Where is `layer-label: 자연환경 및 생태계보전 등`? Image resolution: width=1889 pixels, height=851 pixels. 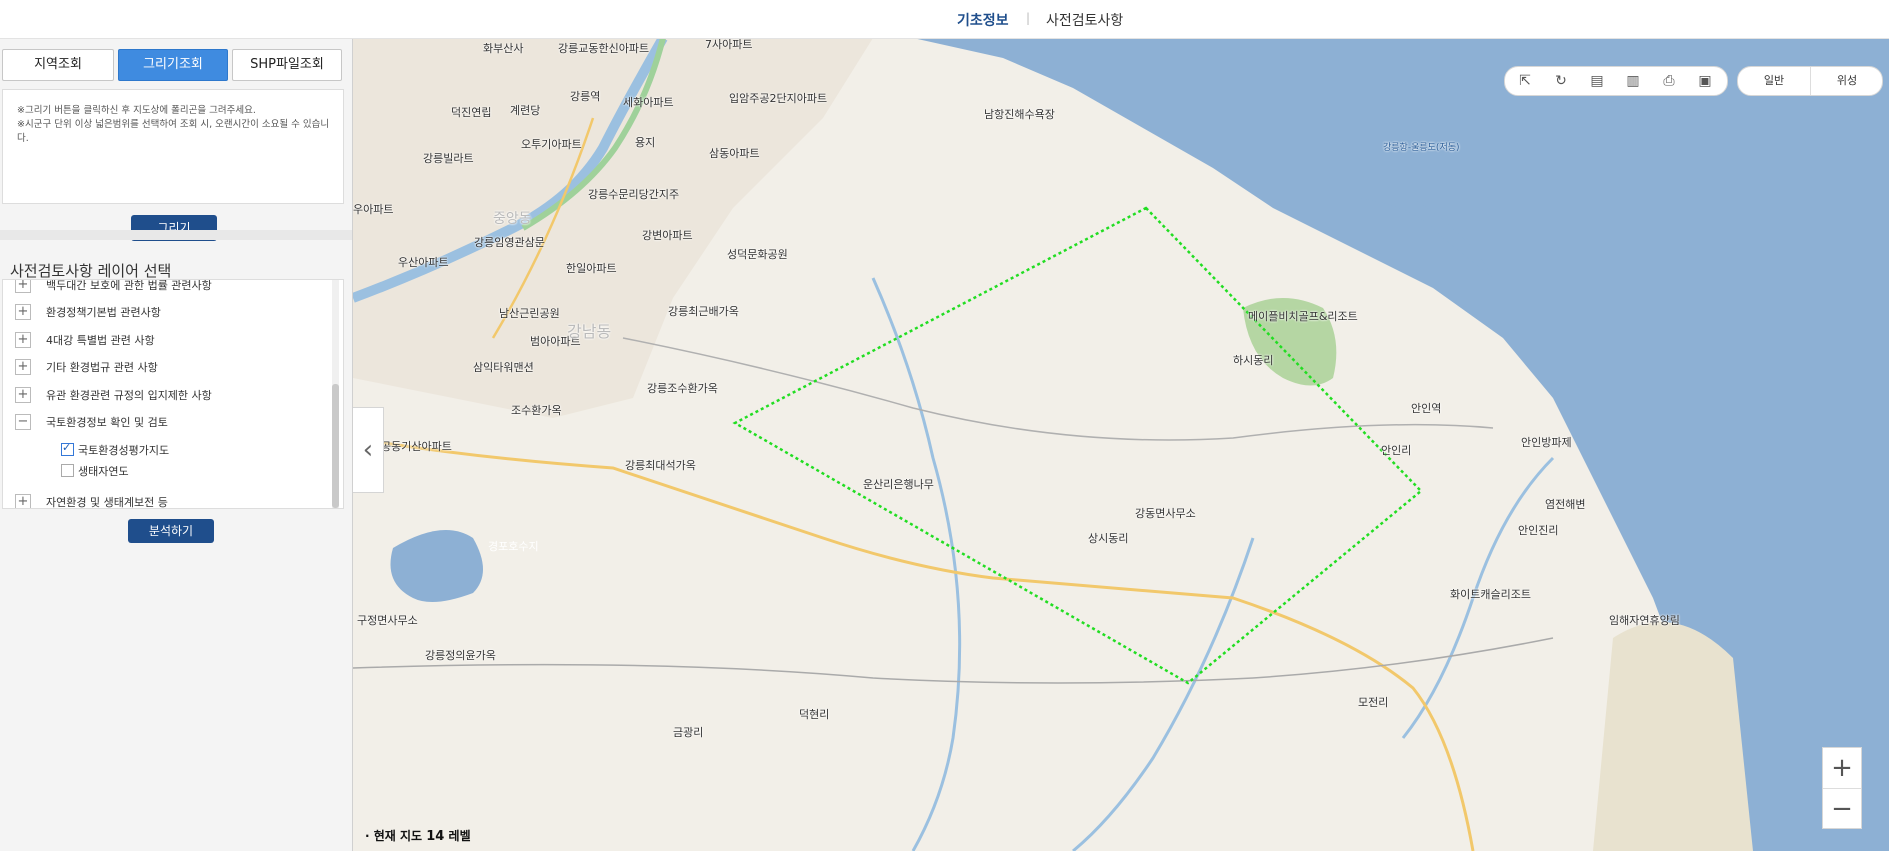 layer-label: 자연환경 및 생태계보전 등 is located at coordinates (107, 502).